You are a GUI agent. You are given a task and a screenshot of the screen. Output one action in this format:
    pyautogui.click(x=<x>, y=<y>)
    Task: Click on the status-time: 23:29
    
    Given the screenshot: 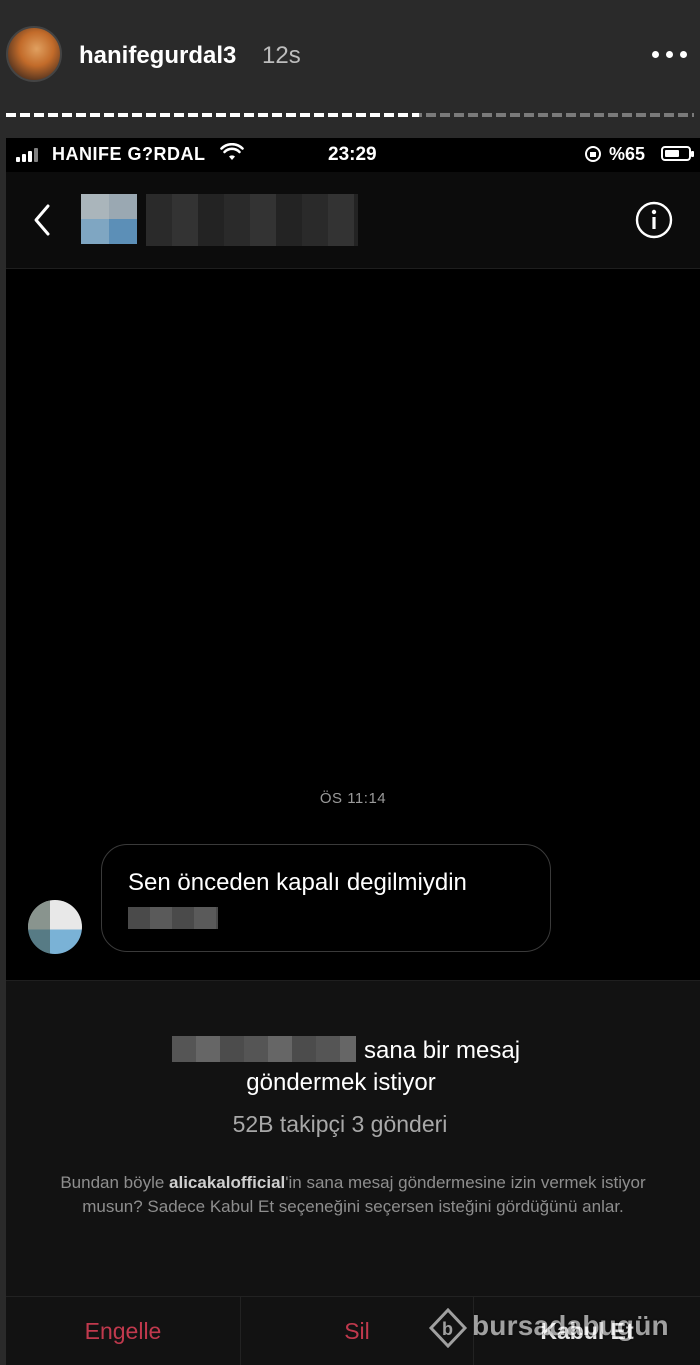 What is the action you would take?
    pyautogui.click(x=352, y=154)
    